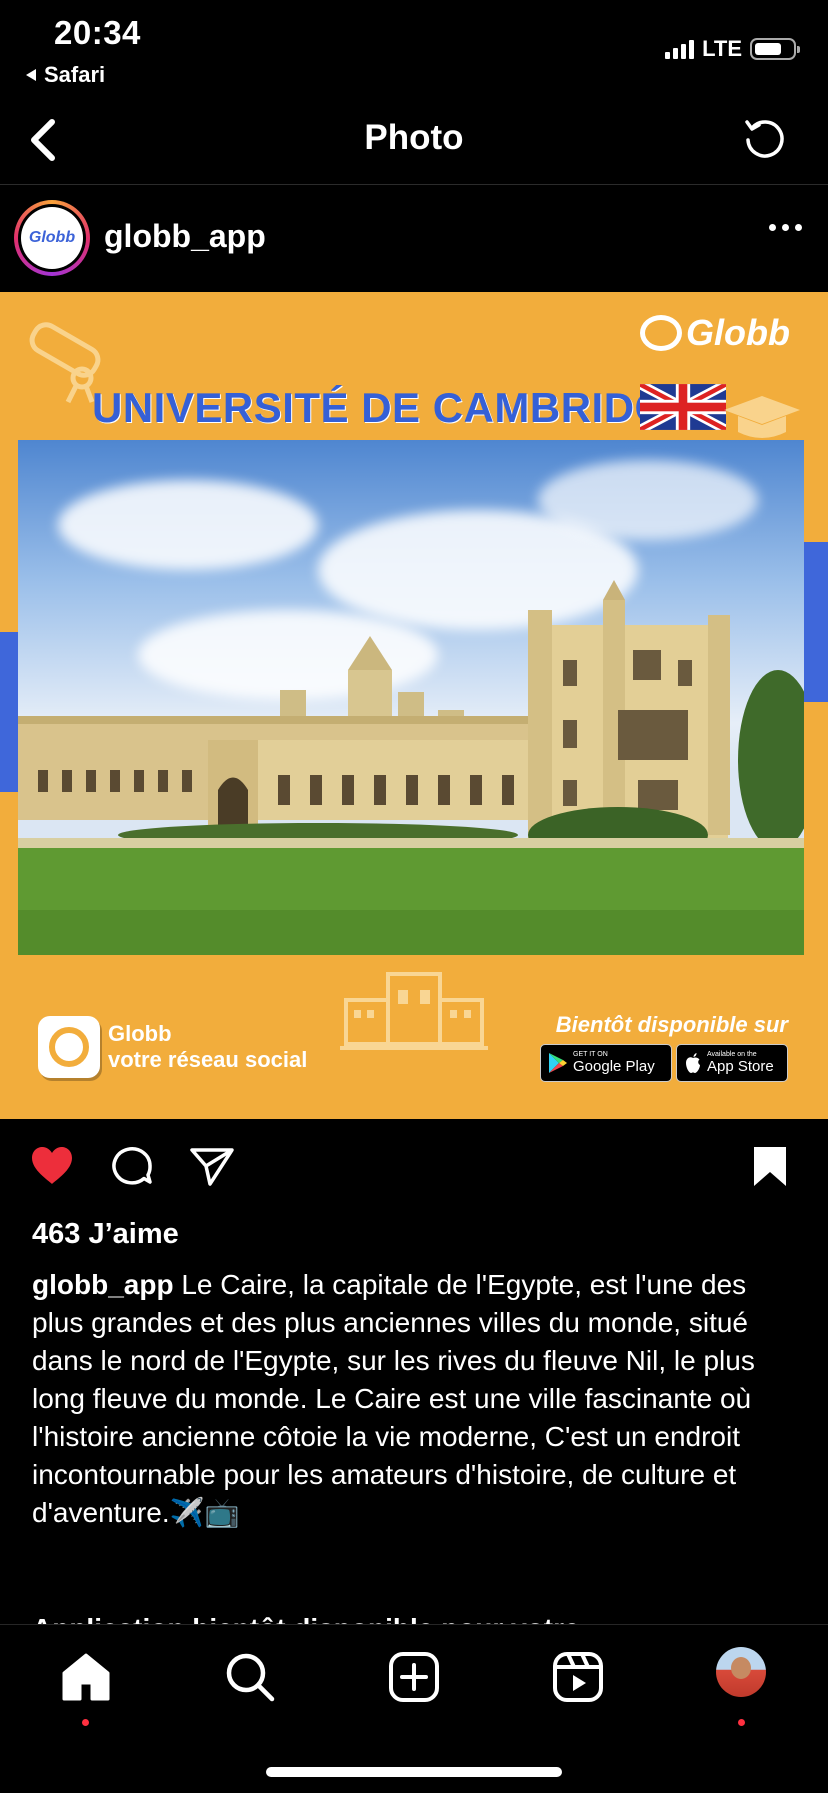 This screenshot has width=828, height=1793. Describe the element at coordinates (75, 74) in the screenshot. I see `back-app-label: Safari` at that location.